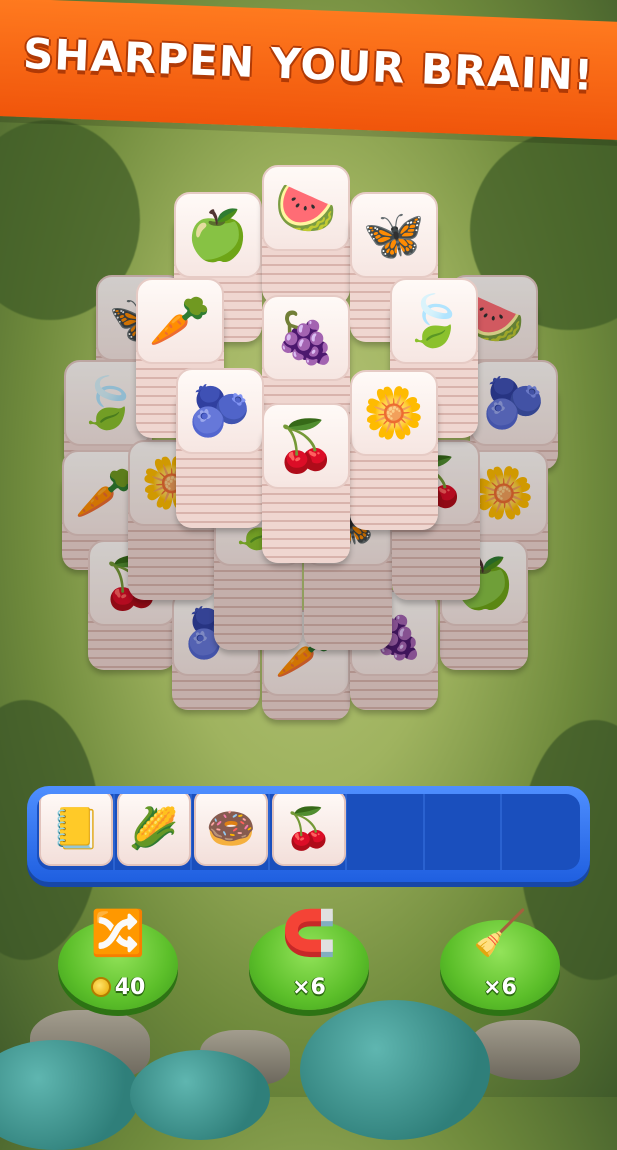  What do you see at coordinates (309, 933) in the screenshot?
I see `magnet-icon: 🧲` at bounding box center [309, 933].